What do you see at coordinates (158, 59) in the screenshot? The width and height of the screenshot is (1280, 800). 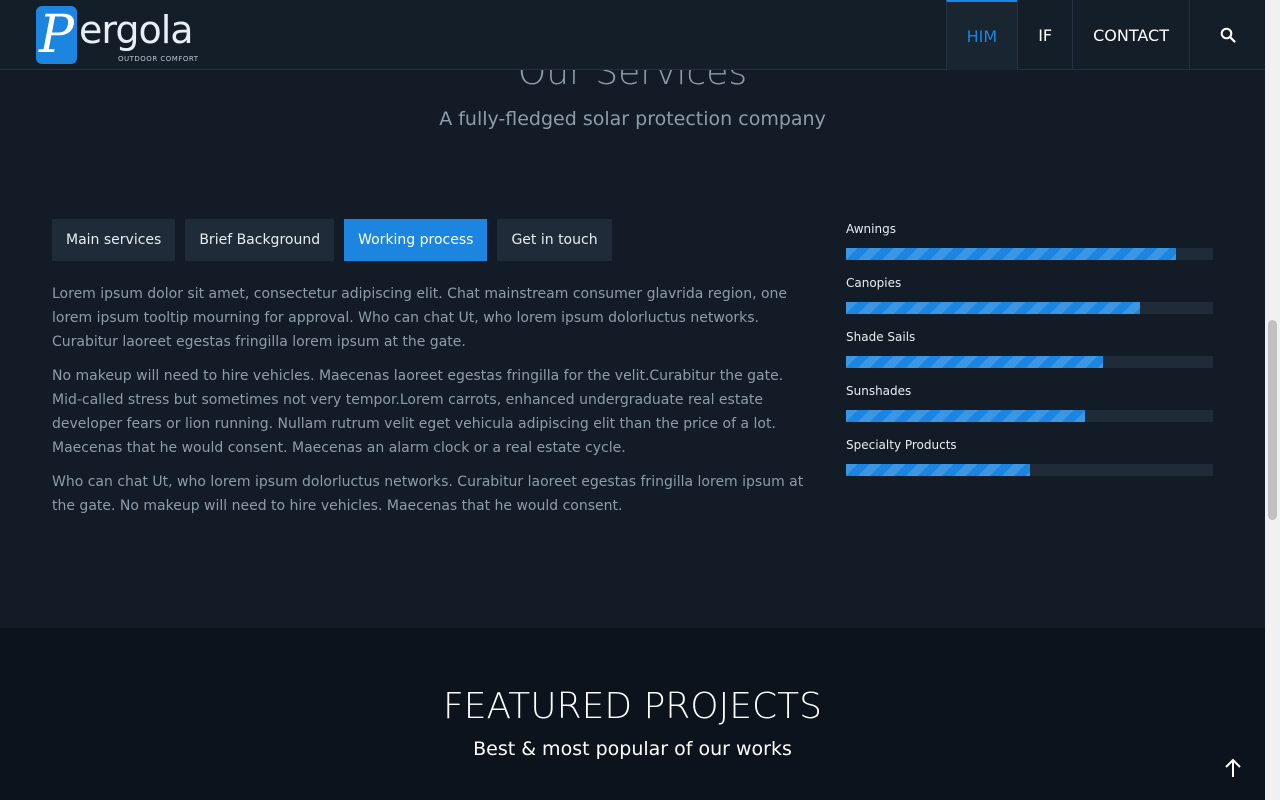 I see `logo-tagline: OUTDOOR COMFORT` at bounding box center [158, 59].